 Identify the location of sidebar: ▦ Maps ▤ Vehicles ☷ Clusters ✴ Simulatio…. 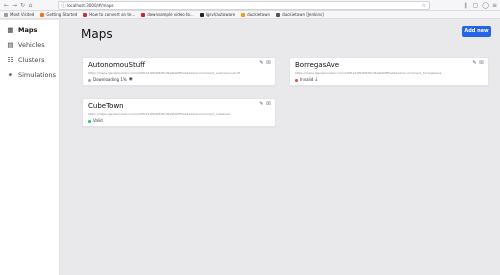
(30, 147).